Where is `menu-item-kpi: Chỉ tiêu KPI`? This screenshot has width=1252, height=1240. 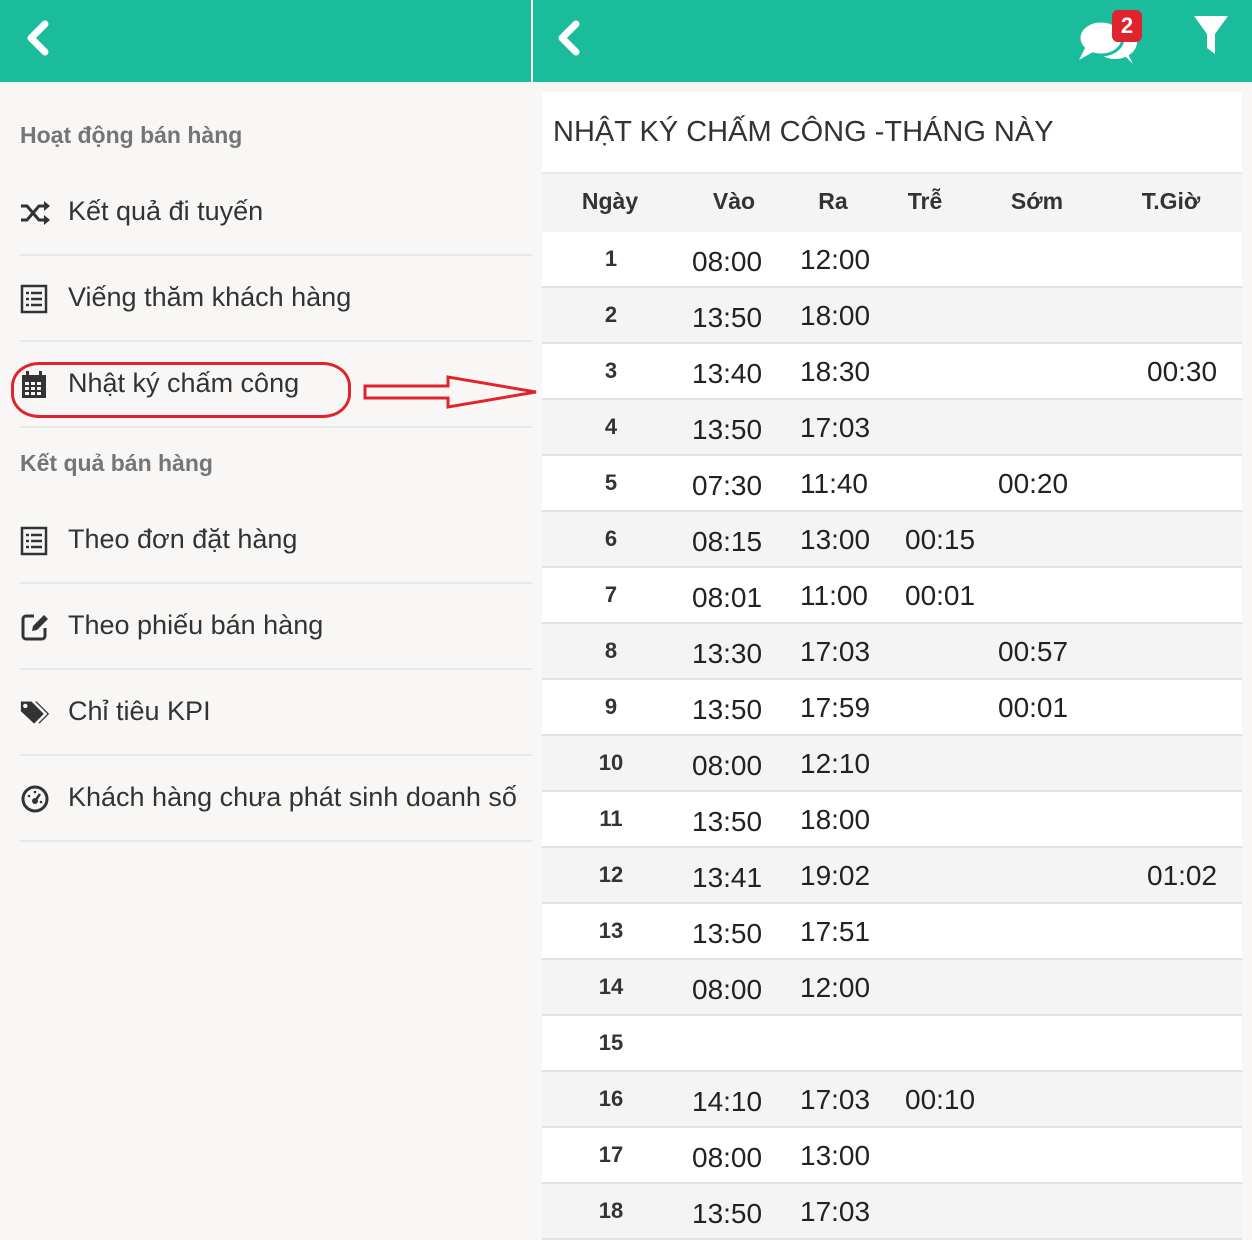
menu-item-kpi: Chỉ tiêu KPI is located at coordinates (276, 713).